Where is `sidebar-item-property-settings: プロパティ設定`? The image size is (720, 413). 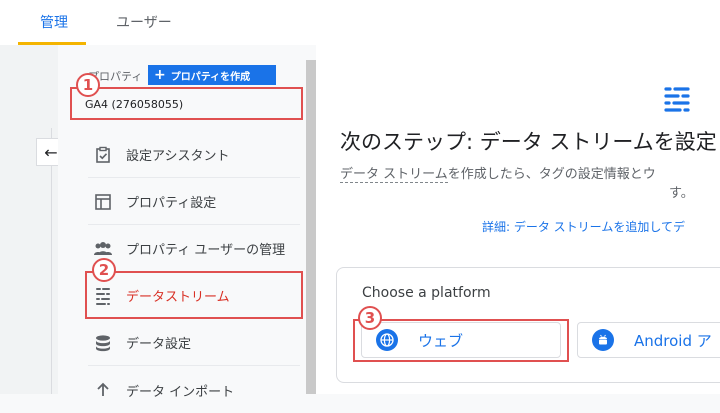
sidebar-item-property-settings: プロパティ設定 is located at coordinates (194, 202).